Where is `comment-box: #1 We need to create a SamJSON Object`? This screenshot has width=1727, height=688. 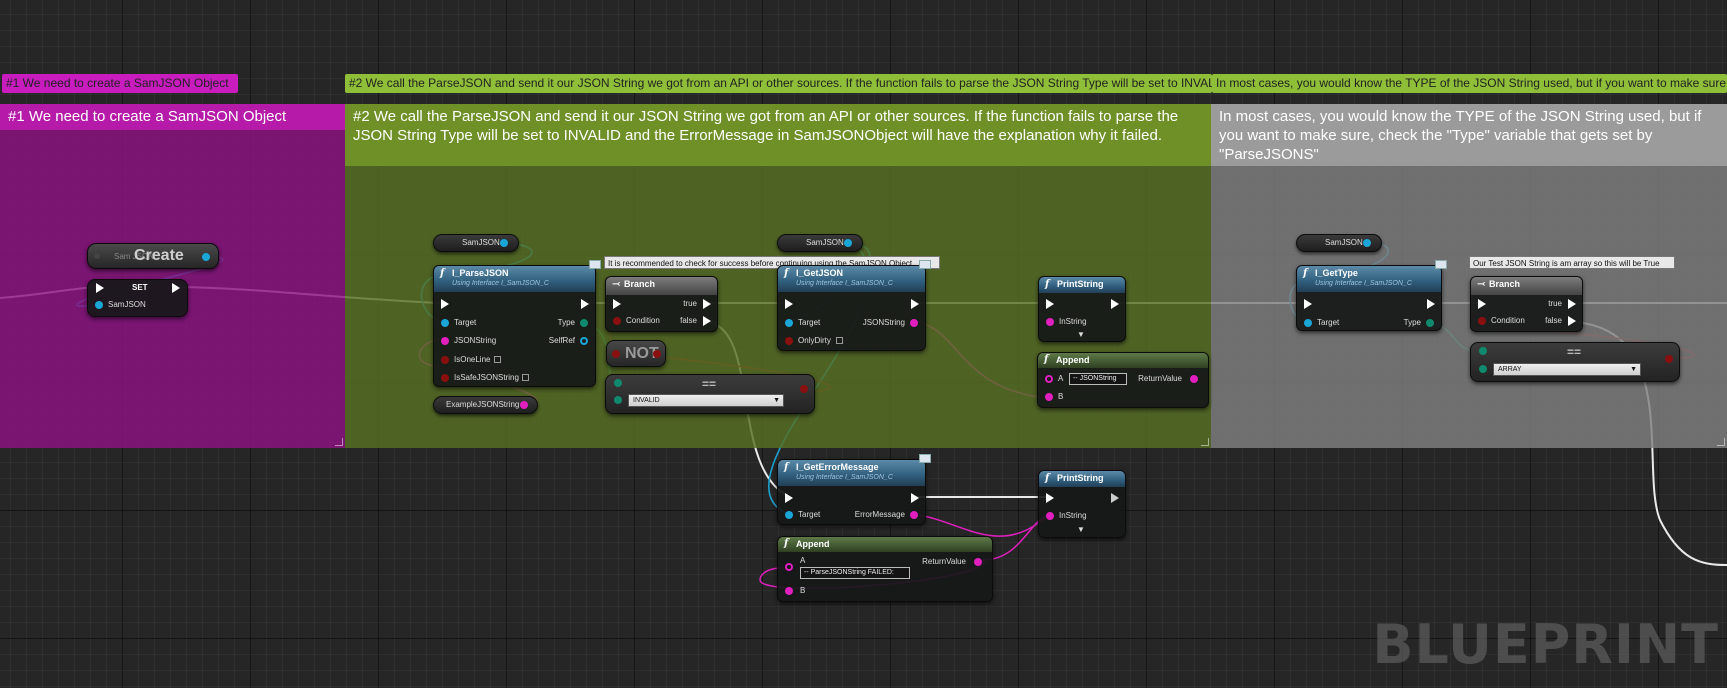
comment-box: #1 We need to create a SamJSON Object is located at coordinates (172, 276).